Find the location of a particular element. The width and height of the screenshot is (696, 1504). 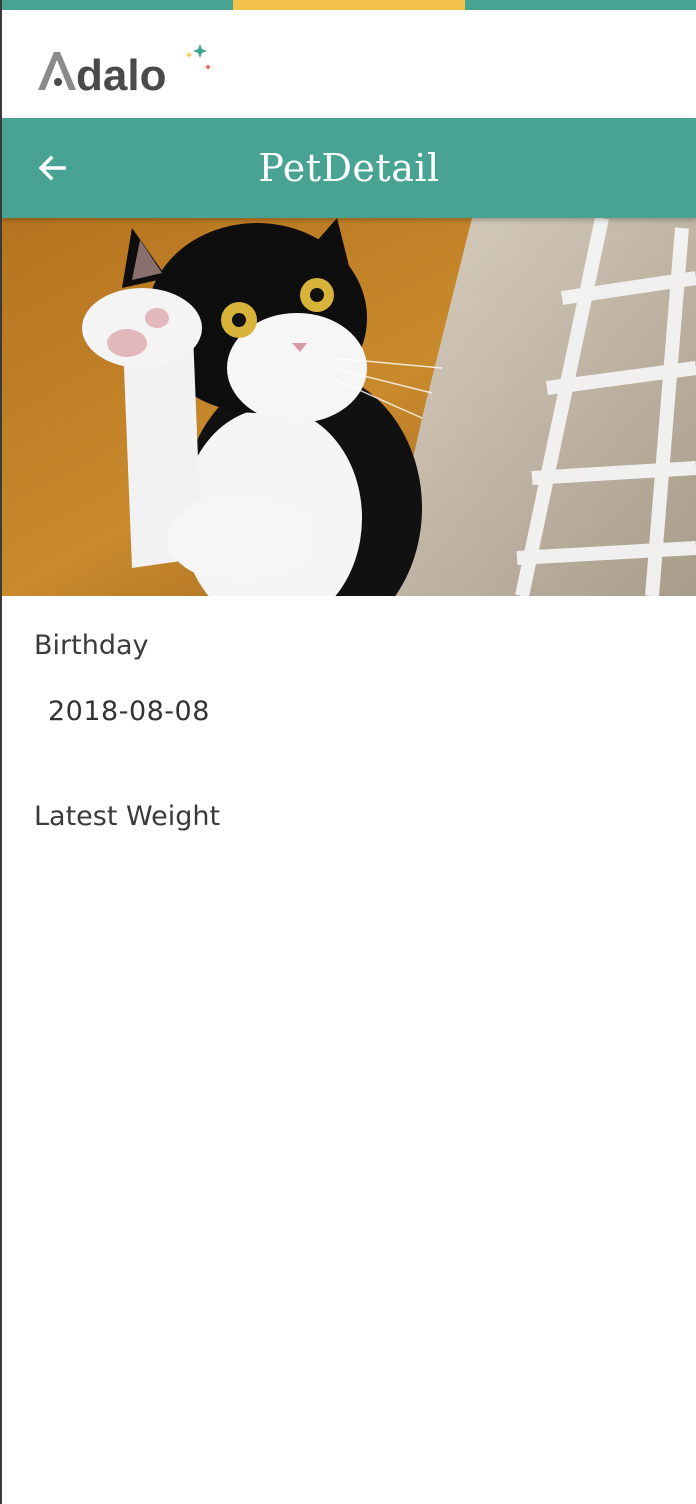

app-header: PetDetail is located at coordinates (349, 168).